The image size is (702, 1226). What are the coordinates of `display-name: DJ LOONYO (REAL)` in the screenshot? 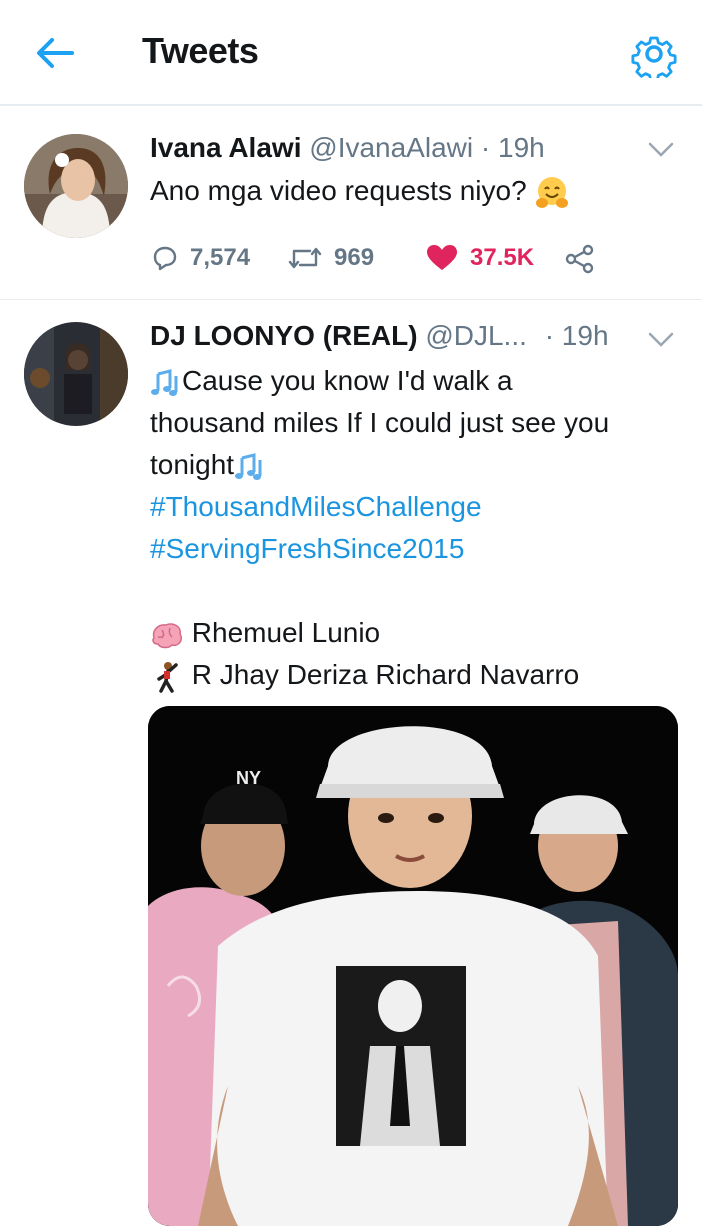 It's located at (284, 335).